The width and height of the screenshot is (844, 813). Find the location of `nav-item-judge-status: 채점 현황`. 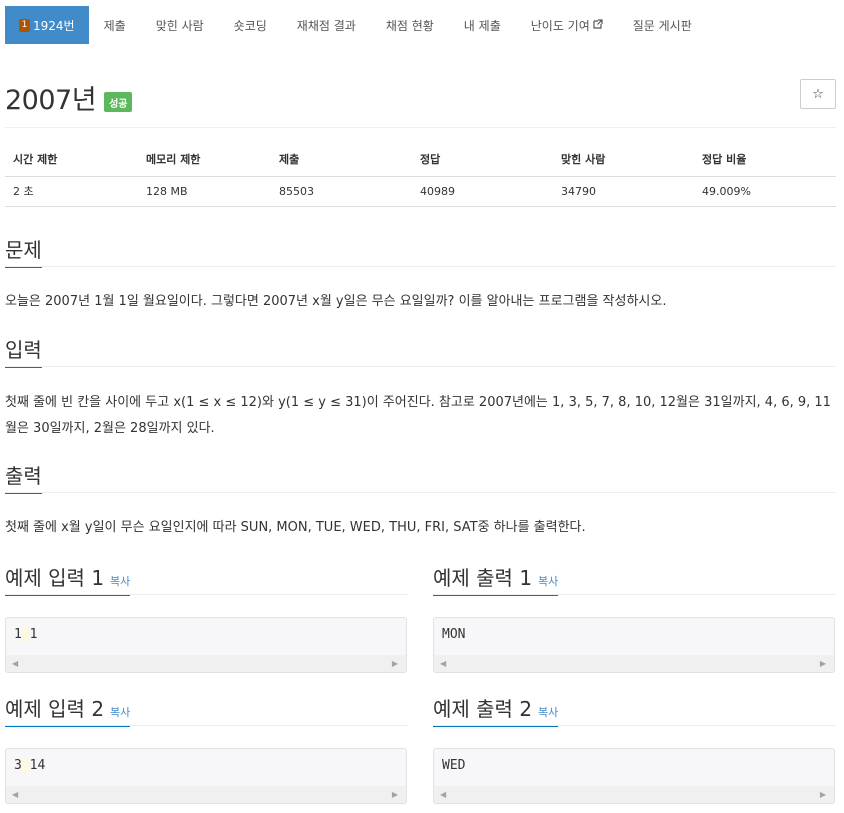

nav-item-judge-status: 채점 현황 is located at coordinates (410, 25).